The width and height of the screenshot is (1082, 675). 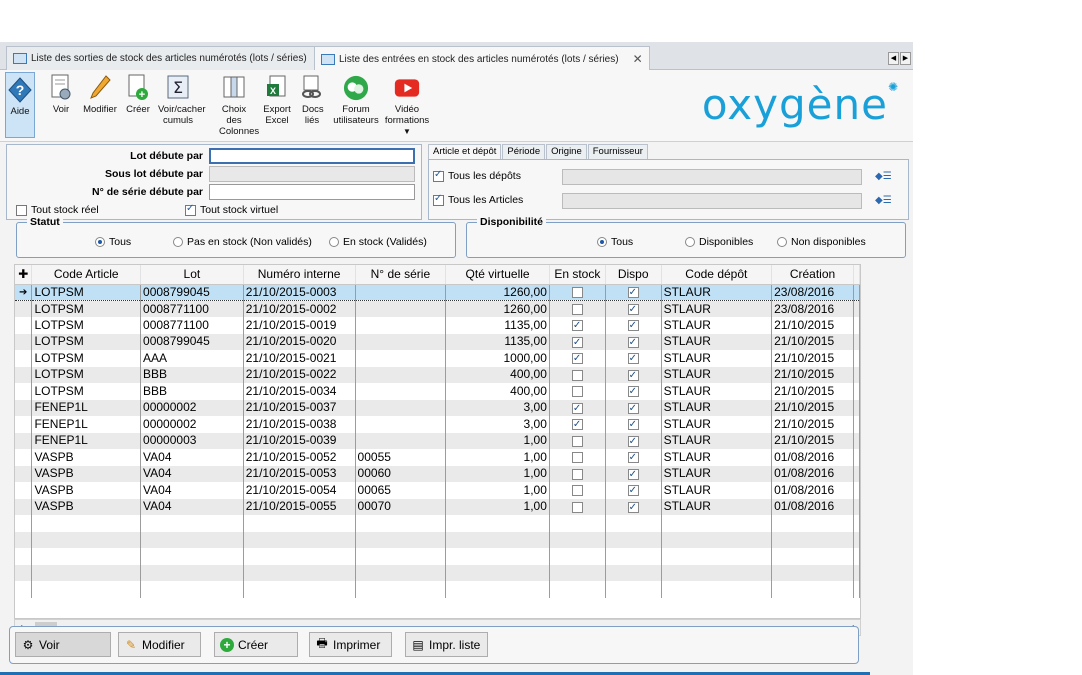 What do you see at coordinates (192, 275) in the screenshot?
I see `col-lot: Lot` at bounding box center [192, 275].